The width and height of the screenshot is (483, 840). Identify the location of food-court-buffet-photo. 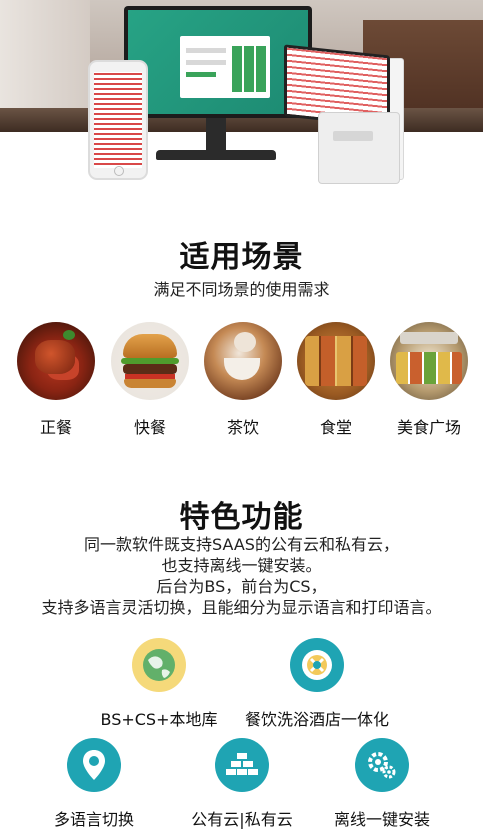
(429, 361).